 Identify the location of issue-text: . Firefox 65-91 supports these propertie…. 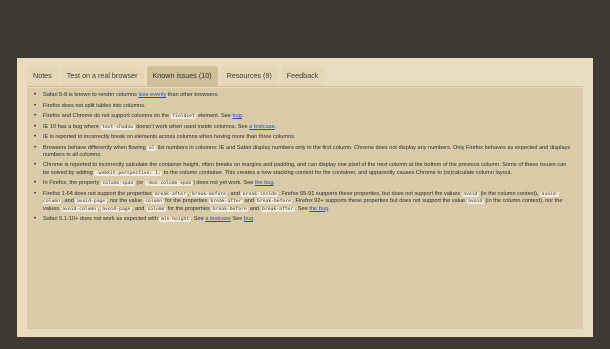
(370, 193).